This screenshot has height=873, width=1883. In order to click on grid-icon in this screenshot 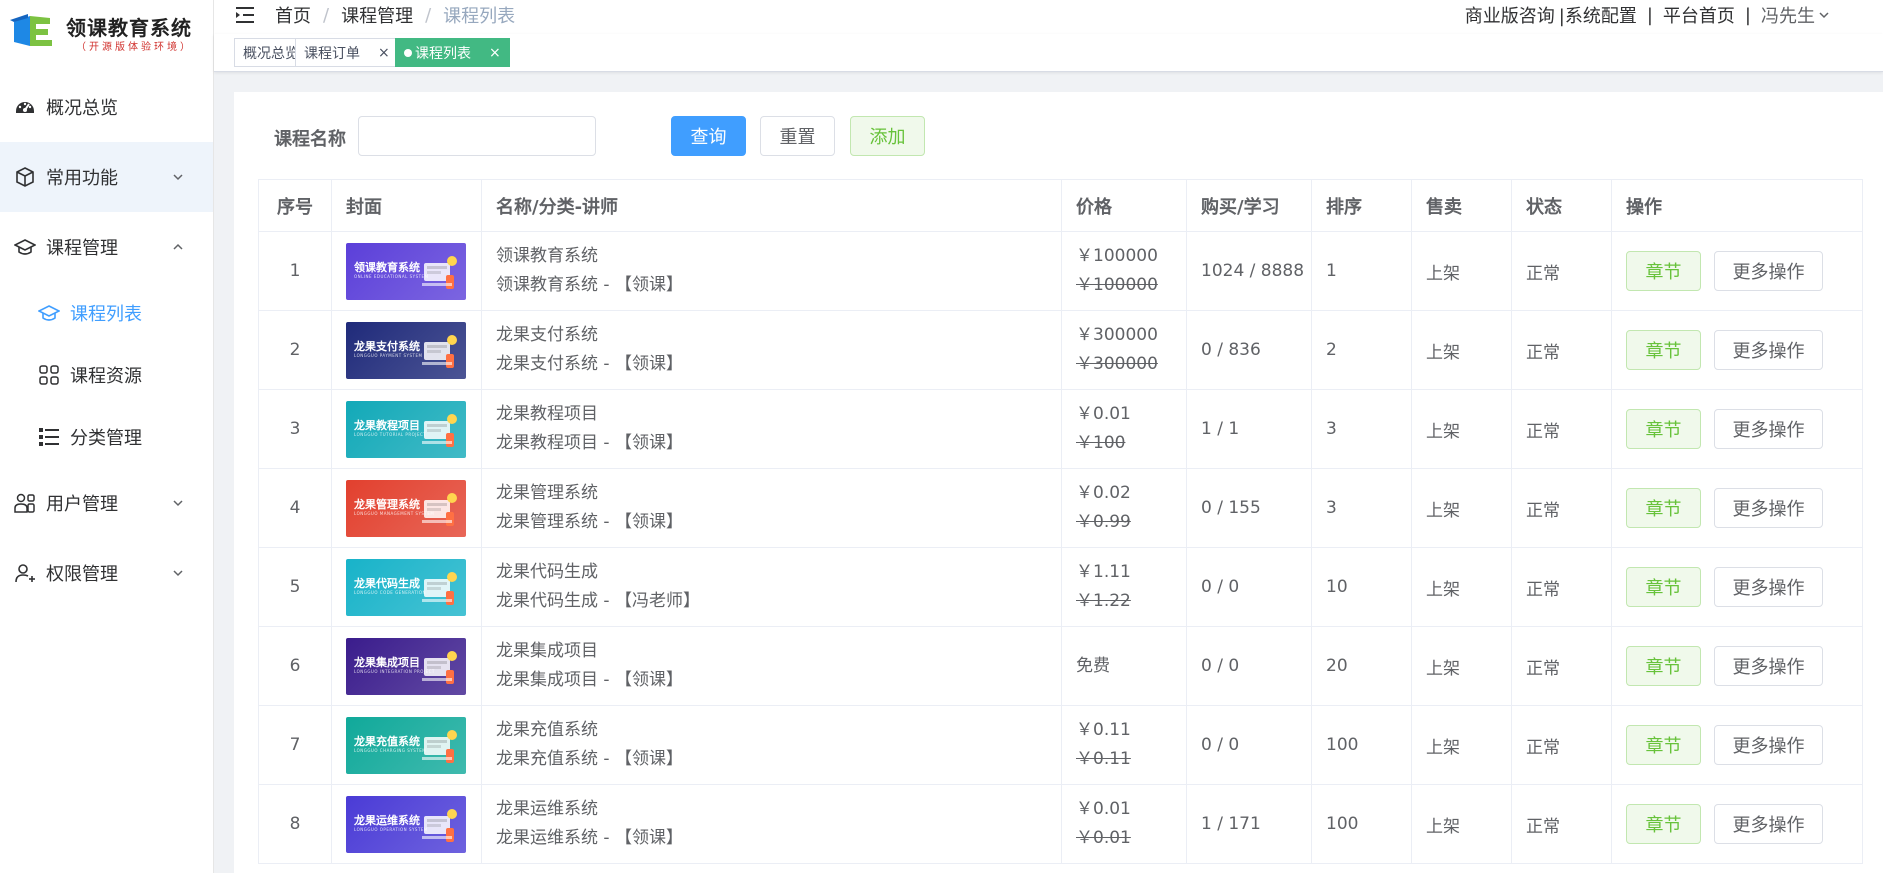, I will do `click(49, 375)`.